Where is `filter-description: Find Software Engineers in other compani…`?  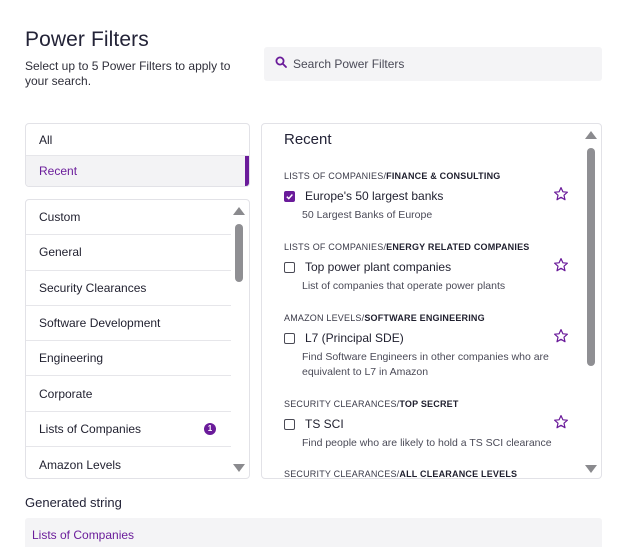
filter-description: Find Software Engineers in other compani… is located at coordinates (425, 364).